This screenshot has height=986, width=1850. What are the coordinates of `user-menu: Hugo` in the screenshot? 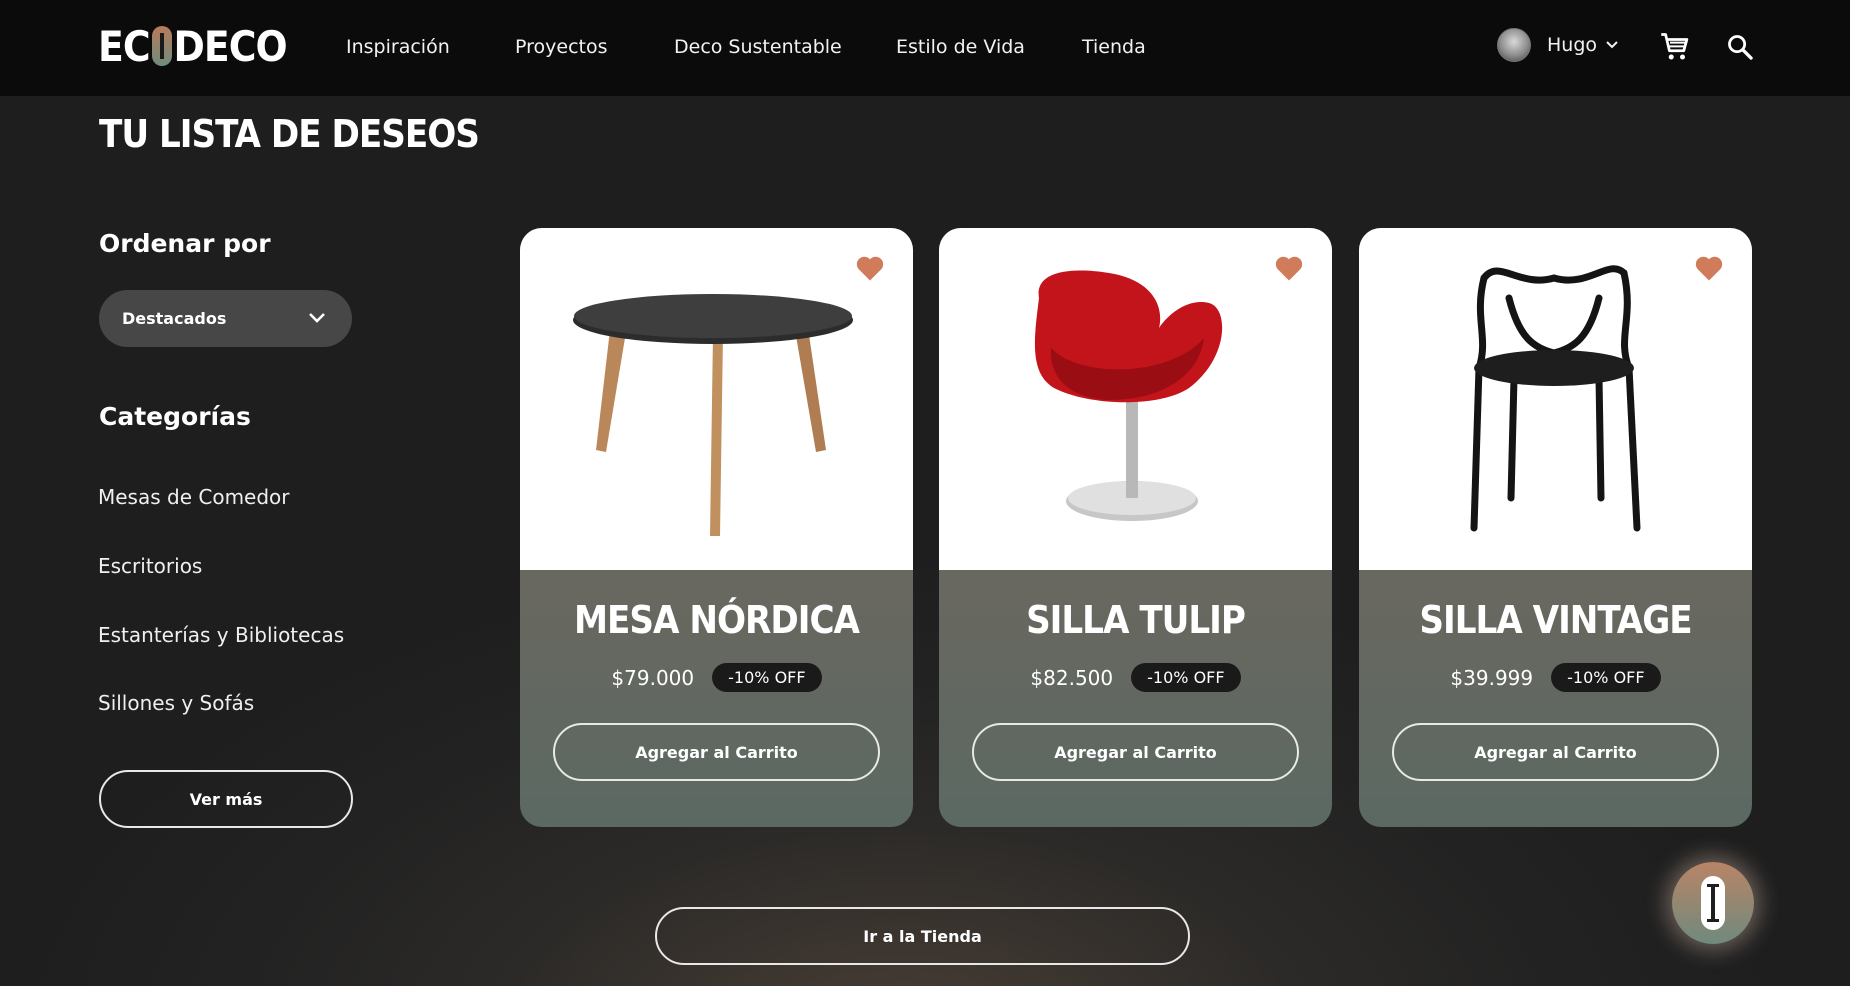 It's located at (1558, 45).